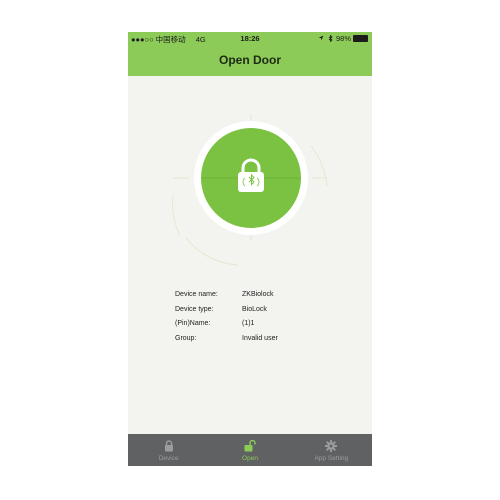  What do you see at coordinates (169, 446) in the screenshot?
I see `lock-icon` at bounding box center [169, 446].